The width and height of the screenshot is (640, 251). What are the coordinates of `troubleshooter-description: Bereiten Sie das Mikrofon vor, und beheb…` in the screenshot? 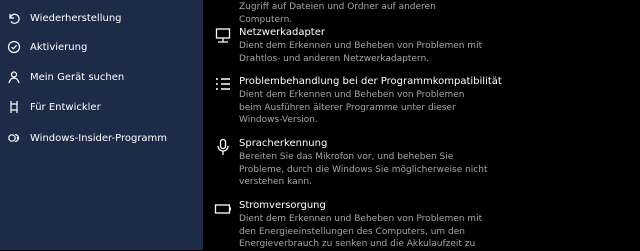 It's located at (363, 169).